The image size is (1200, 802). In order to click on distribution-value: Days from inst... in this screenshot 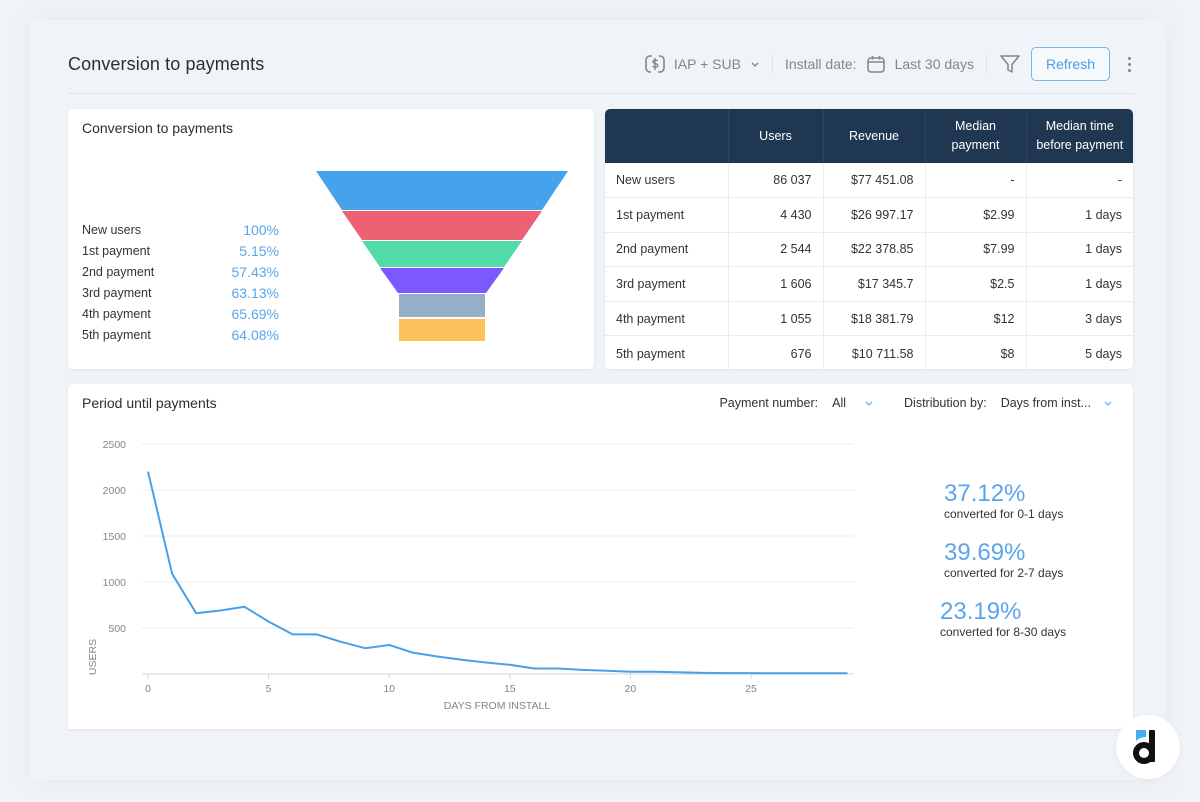, I will do `click(1045, 403)`.